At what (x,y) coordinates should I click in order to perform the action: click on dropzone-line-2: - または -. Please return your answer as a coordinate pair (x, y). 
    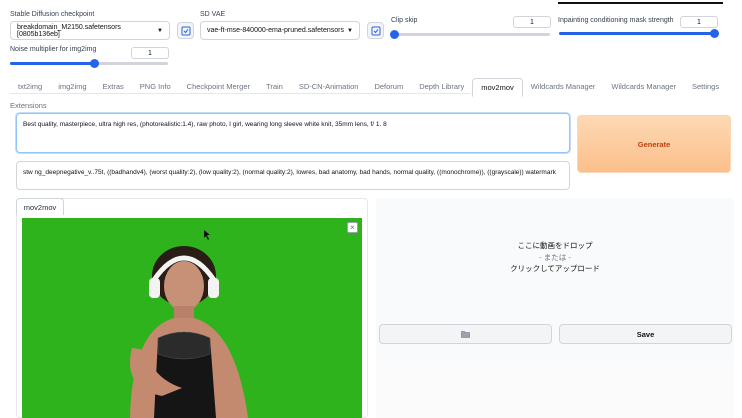
    Looking at the image, I should click on (555, 257).